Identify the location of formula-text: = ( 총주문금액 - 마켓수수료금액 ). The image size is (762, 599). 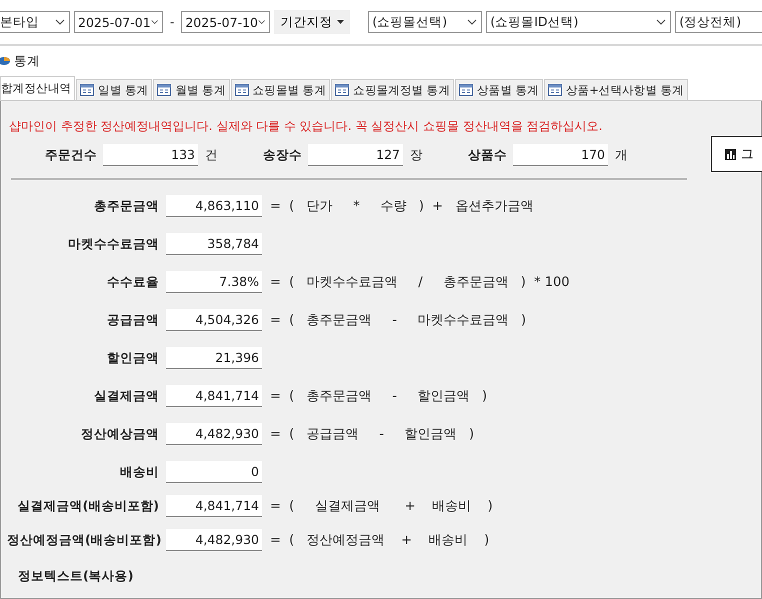
(398, 320).